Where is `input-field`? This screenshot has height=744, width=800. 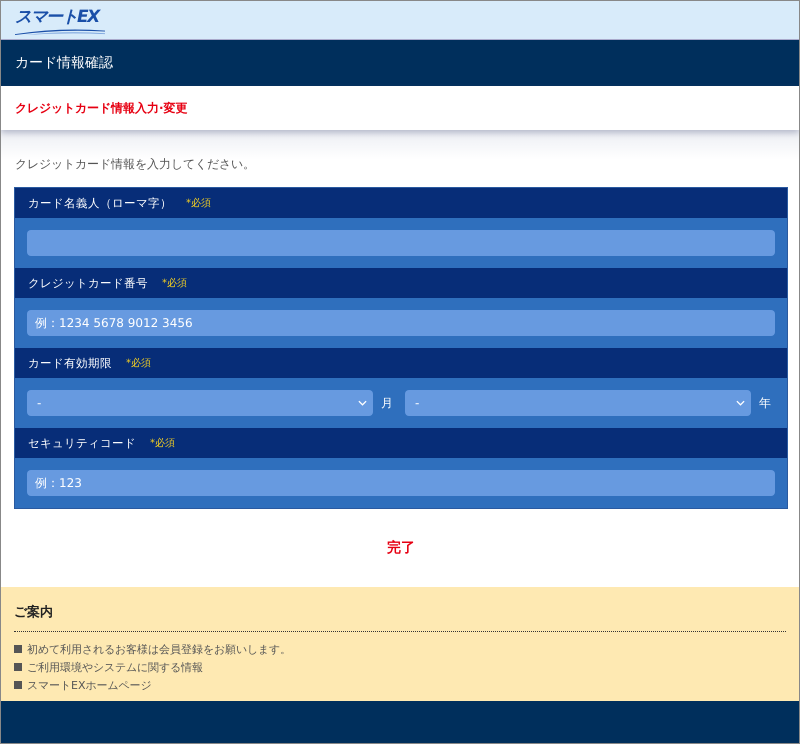
input-field is located at coordinates (401, 243).